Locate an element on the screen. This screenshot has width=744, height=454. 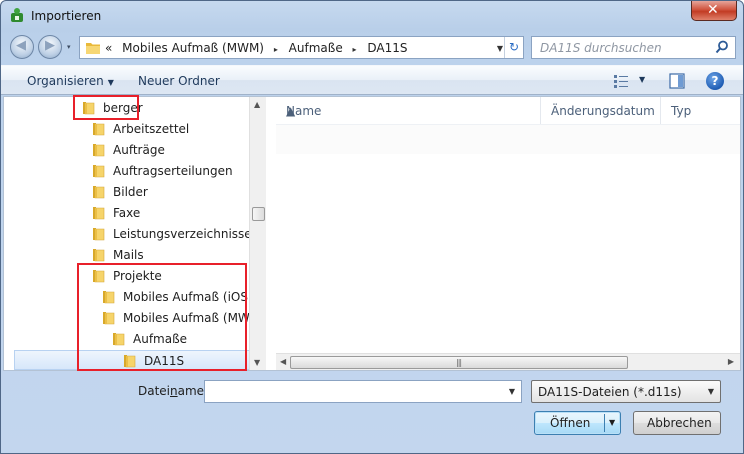
open-label: Öffnen is located at coordinates (570, 423).